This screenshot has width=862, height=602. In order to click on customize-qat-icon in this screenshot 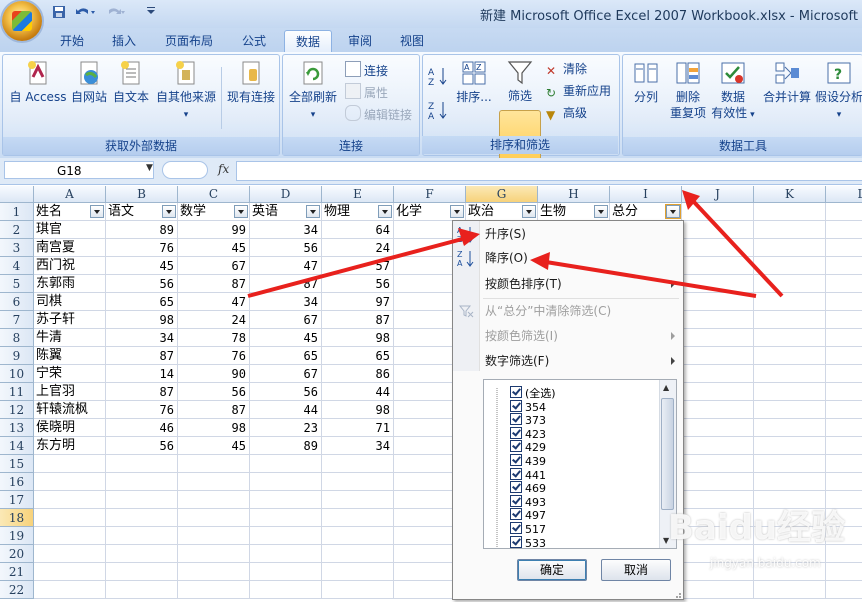, I will do `click(151, 13)`.